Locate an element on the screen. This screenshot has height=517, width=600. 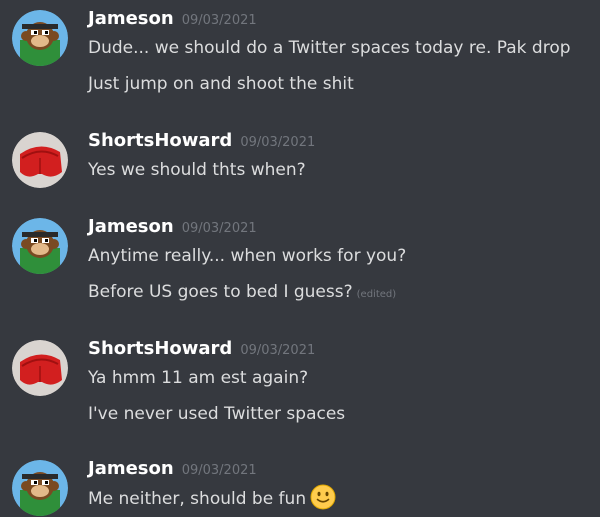
message-text-content: Before US goes to bed I guess? is located at coordinates (220, 292).